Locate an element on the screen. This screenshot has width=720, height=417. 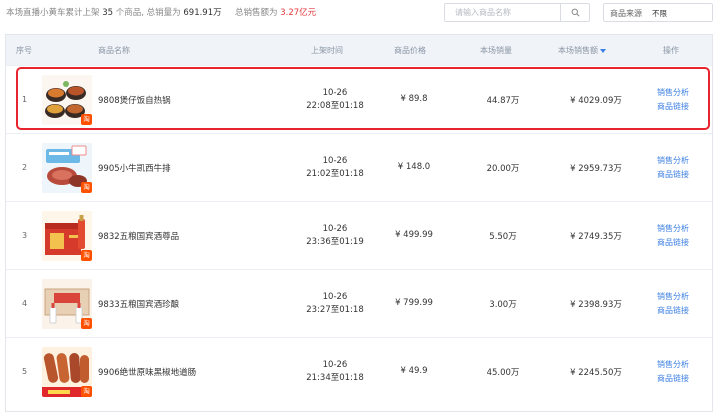
product-amount: ¥ 2245.50万 is located at coordinates (596, 373).